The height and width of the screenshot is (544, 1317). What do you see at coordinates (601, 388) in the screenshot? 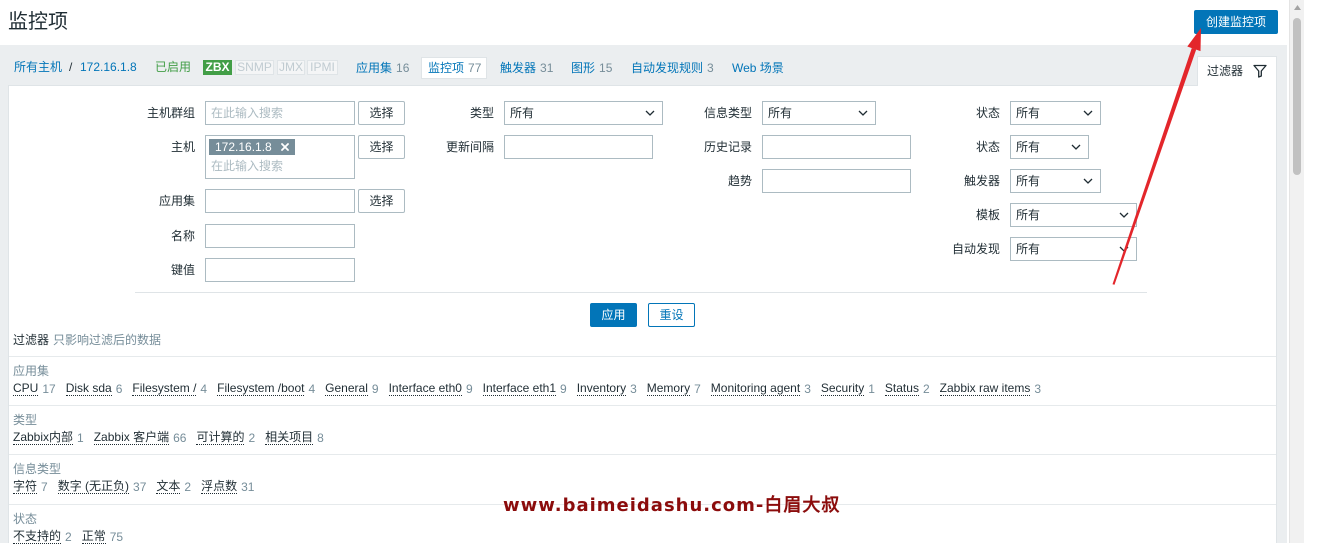
I see `subfilter-item-name: Inventory` at bounding box center [601, 388].